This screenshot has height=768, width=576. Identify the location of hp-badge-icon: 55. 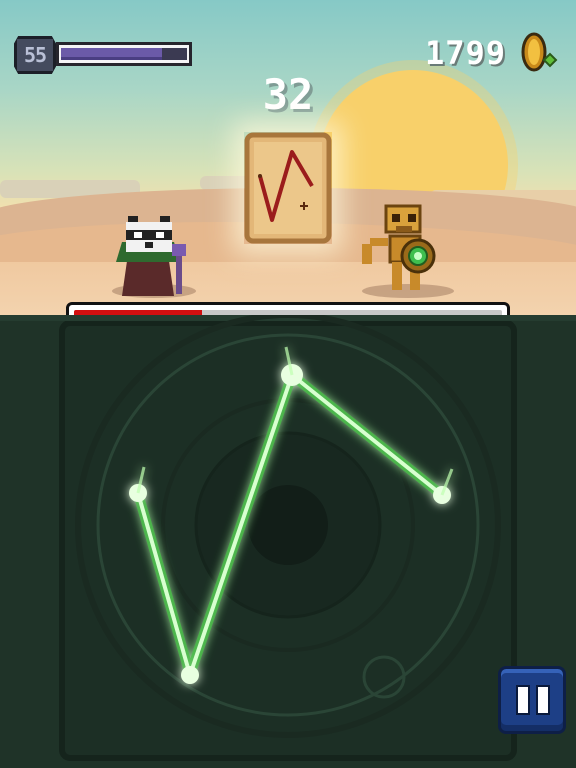
(35, 55).